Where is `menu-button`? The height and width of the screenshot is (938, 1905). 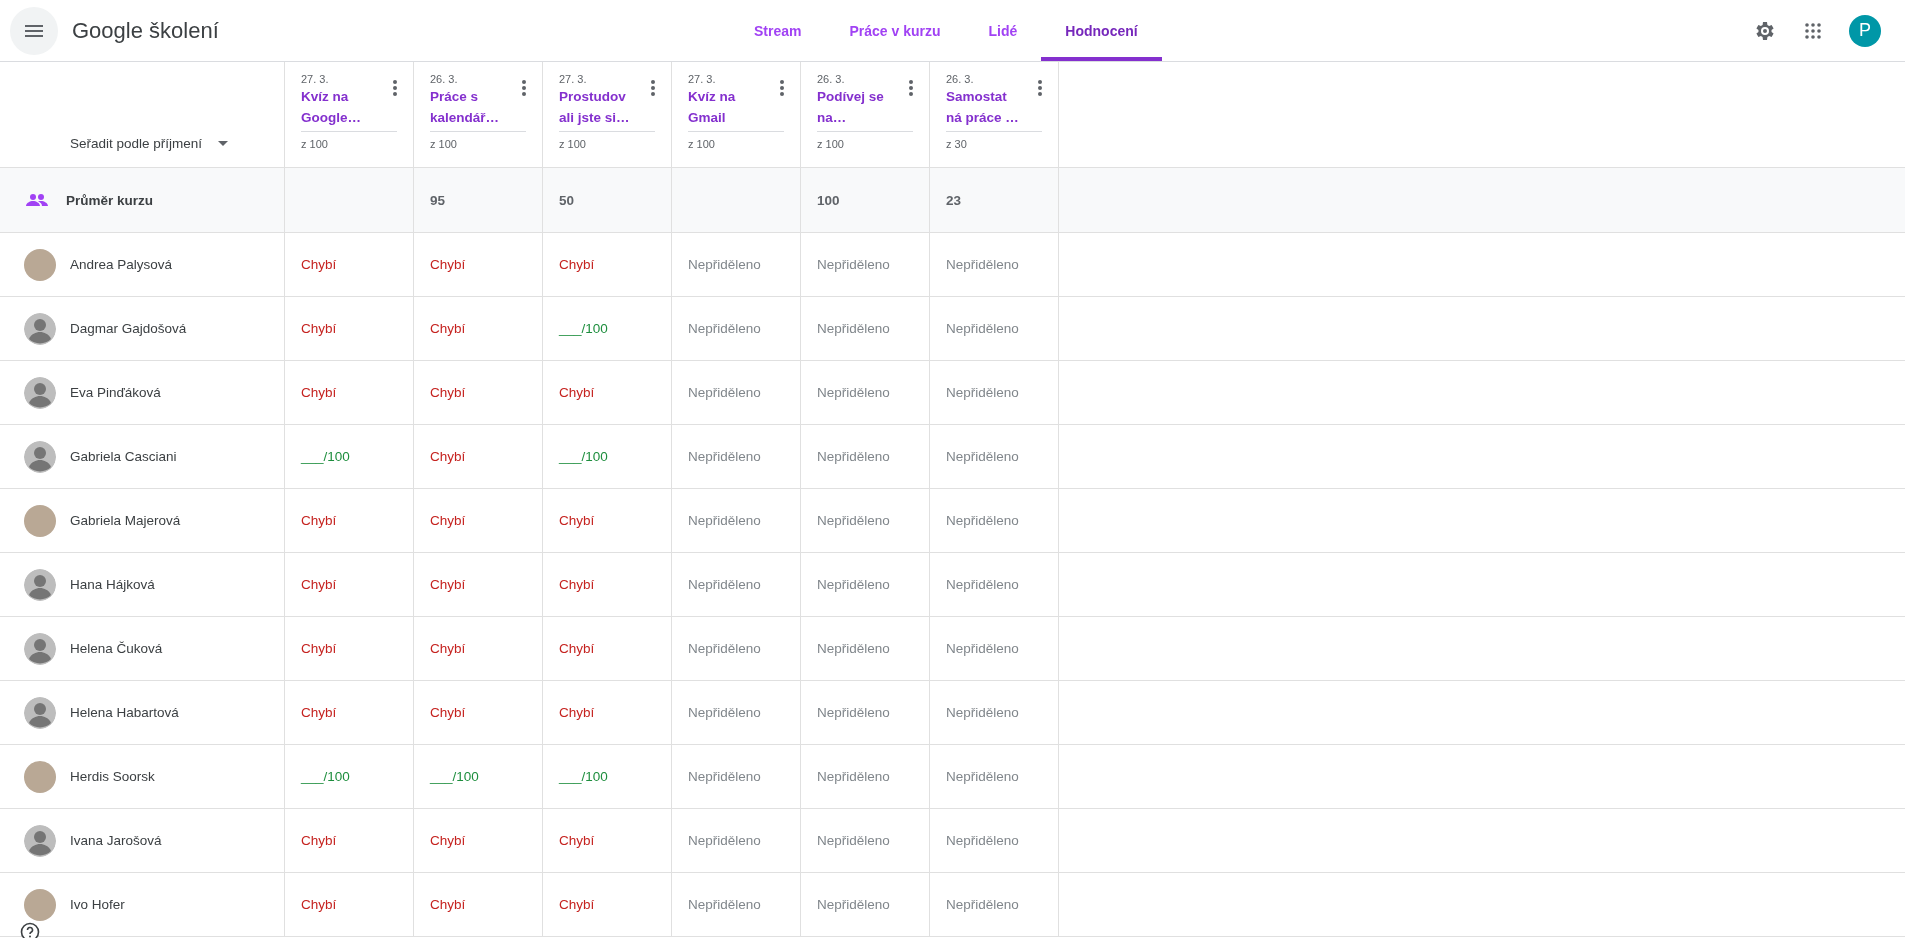
menu-button is located at coordinates (34, 30).